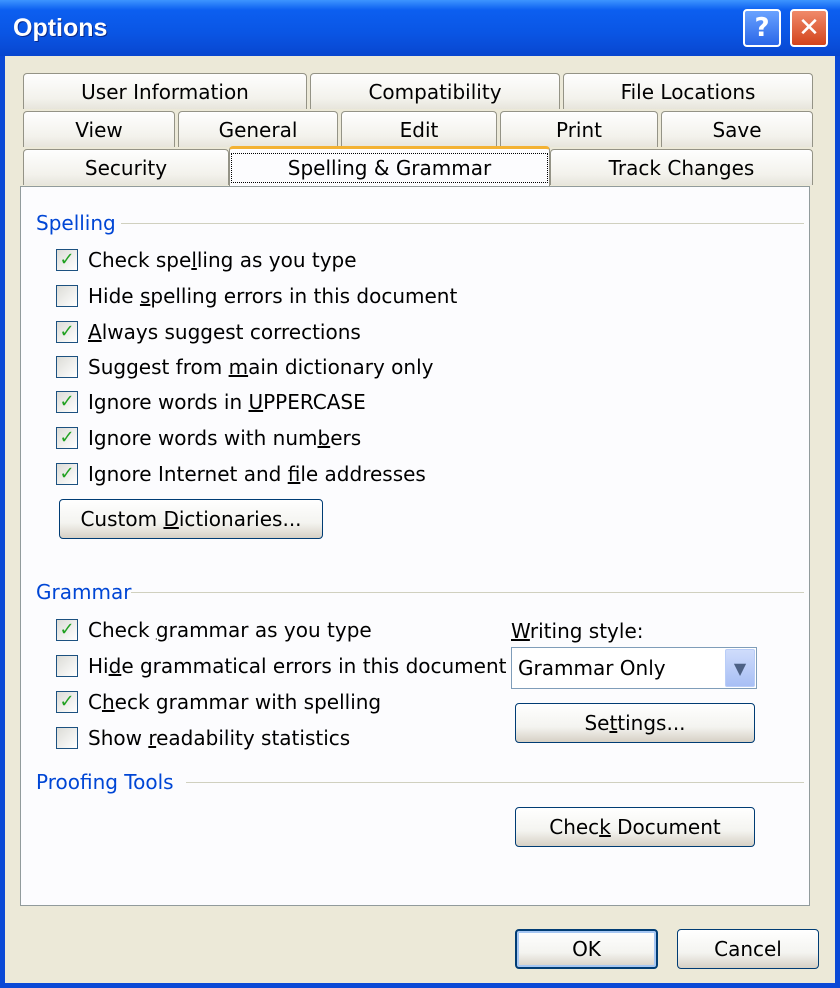  I want to click on cancel-button: Cancel, so click(748, 949).